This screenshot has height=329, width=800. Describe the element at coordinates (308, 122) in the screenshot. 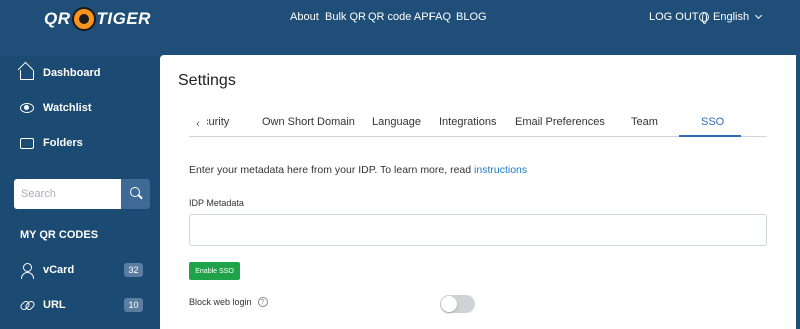

I see `tab-own-short-domain: Own Short Domain` at that location.